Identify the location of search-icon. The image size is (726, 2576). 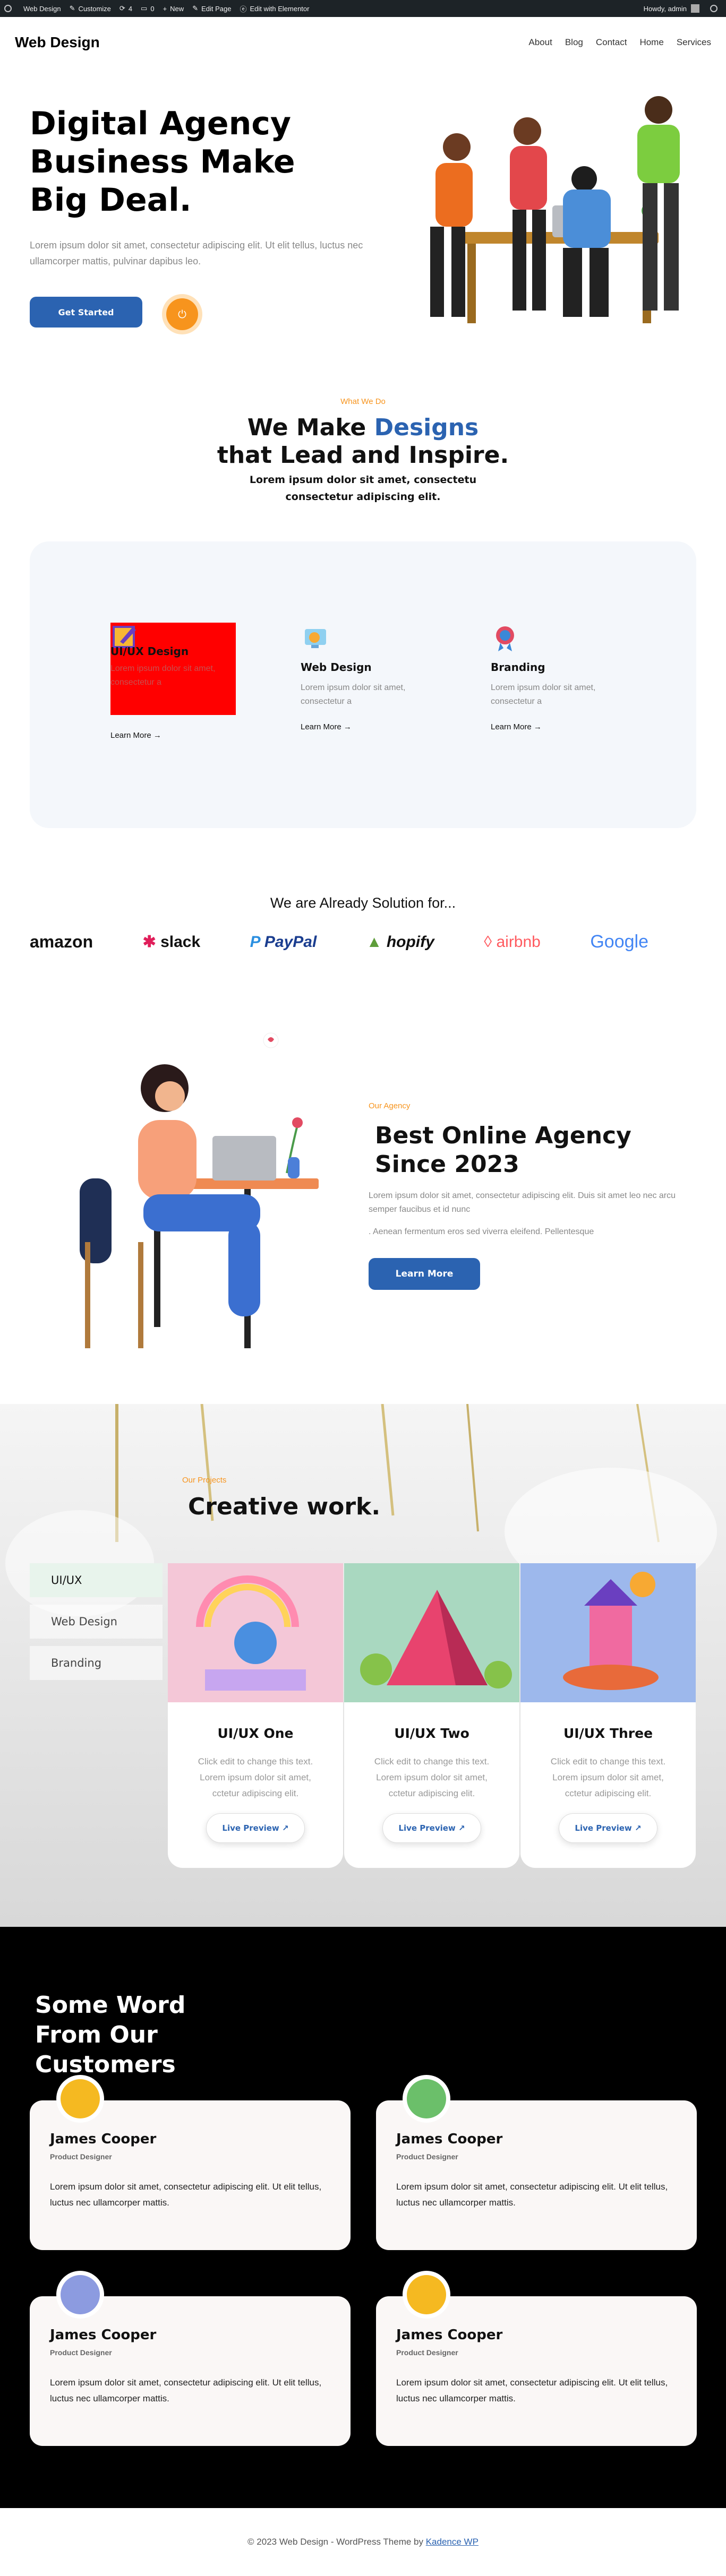
(714, 9).